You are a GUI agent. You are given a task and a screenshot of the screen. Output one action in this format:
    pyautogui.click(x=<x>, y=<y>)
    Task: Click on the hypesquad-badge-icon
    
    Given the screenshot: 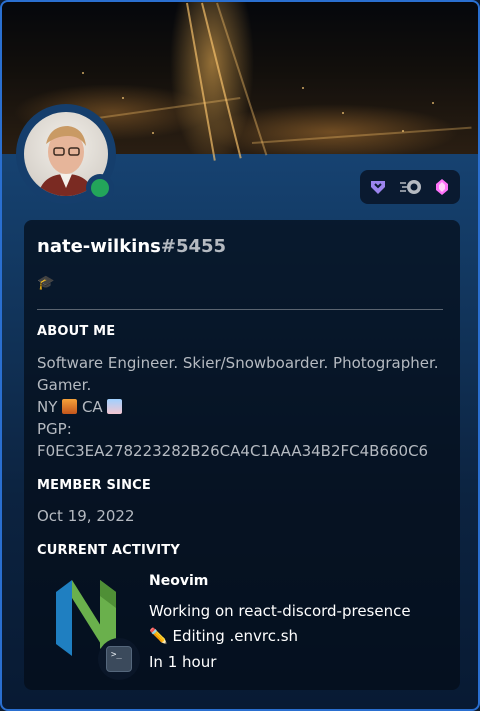 What is the action you would take?
    pyautogui.click(x=378, y=187)
    